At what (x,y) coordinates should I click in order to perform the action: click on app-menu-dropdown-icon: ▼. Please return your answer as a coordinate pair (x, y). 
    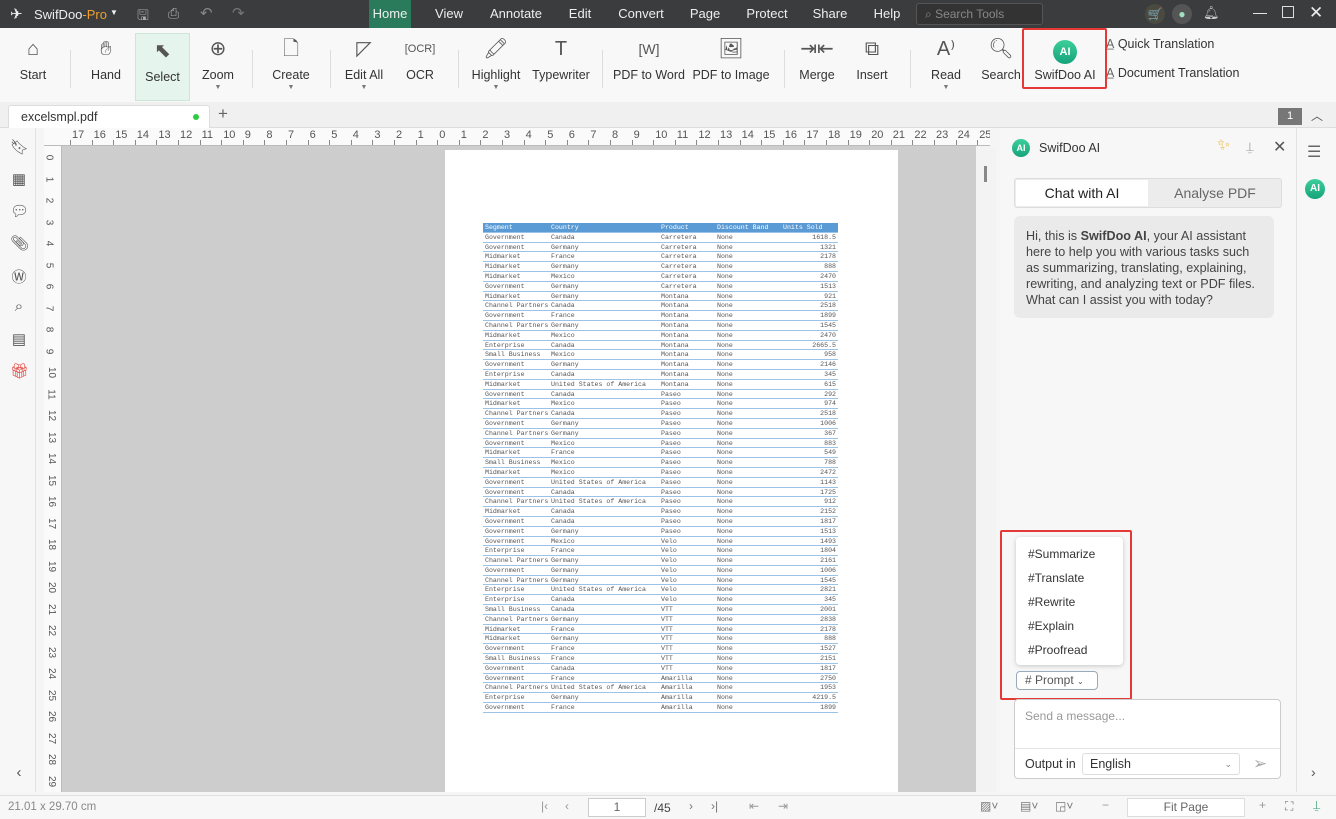
    Looking at the image, I should click on (114, 12).